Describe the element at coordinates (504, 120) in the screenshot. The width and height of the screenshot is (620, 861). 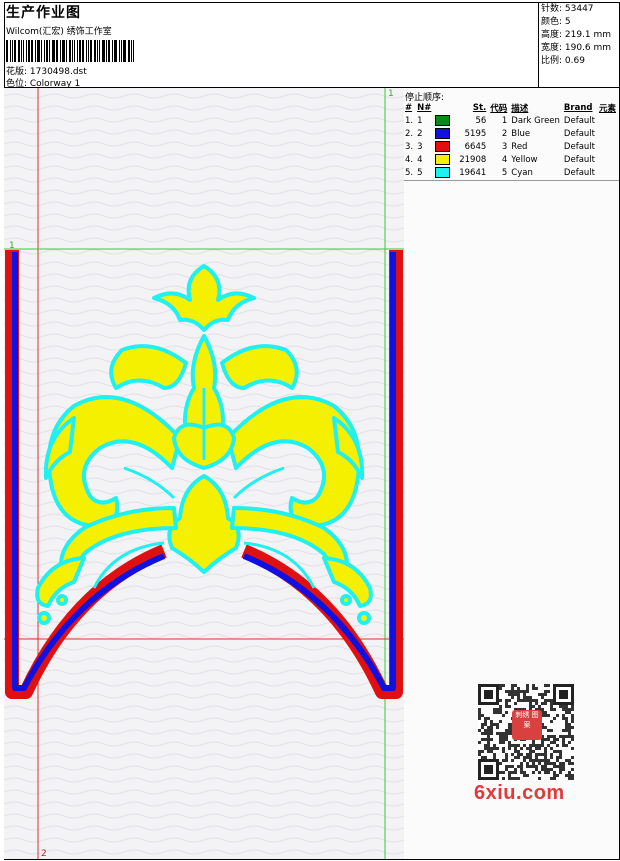
I see `row-code: 1` at that location.